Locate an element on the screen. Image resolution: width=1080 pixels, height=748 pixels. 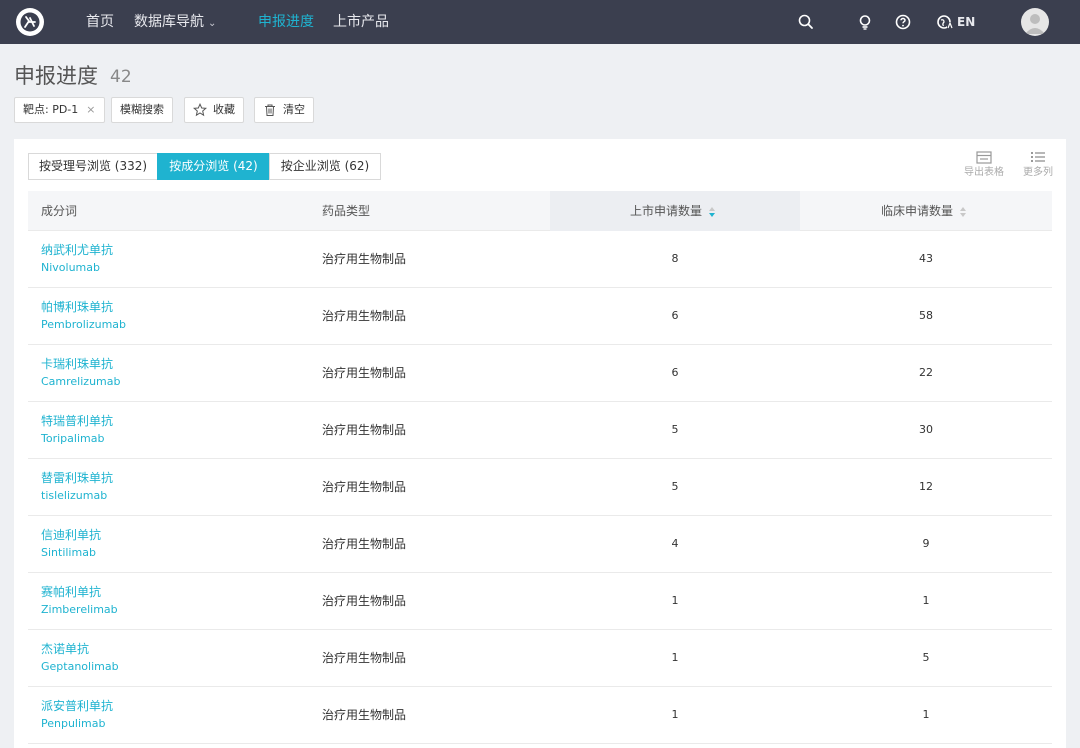
ingredient-name-en-link: Sintilimab is located at coordinates (68, 553).